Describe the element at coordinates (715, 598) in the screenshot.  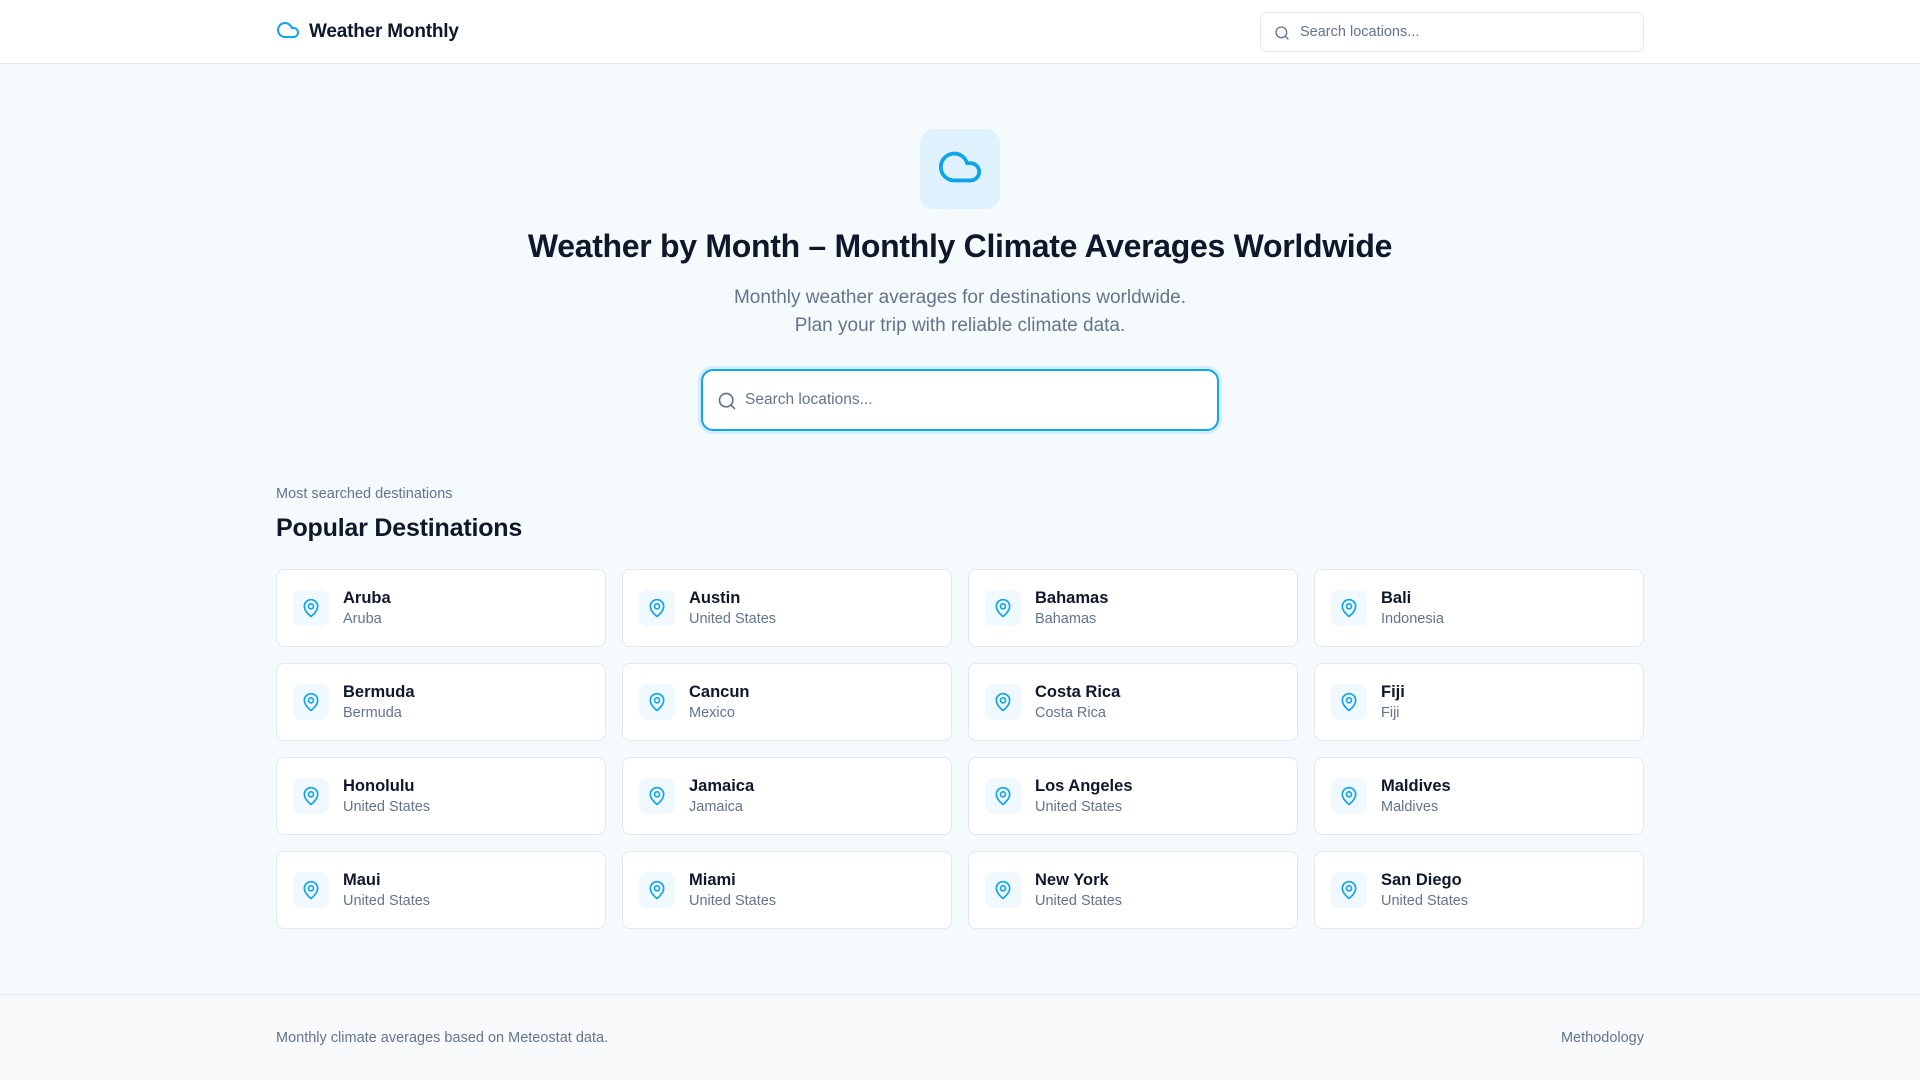
I see `destination-name: Austin` at that location.